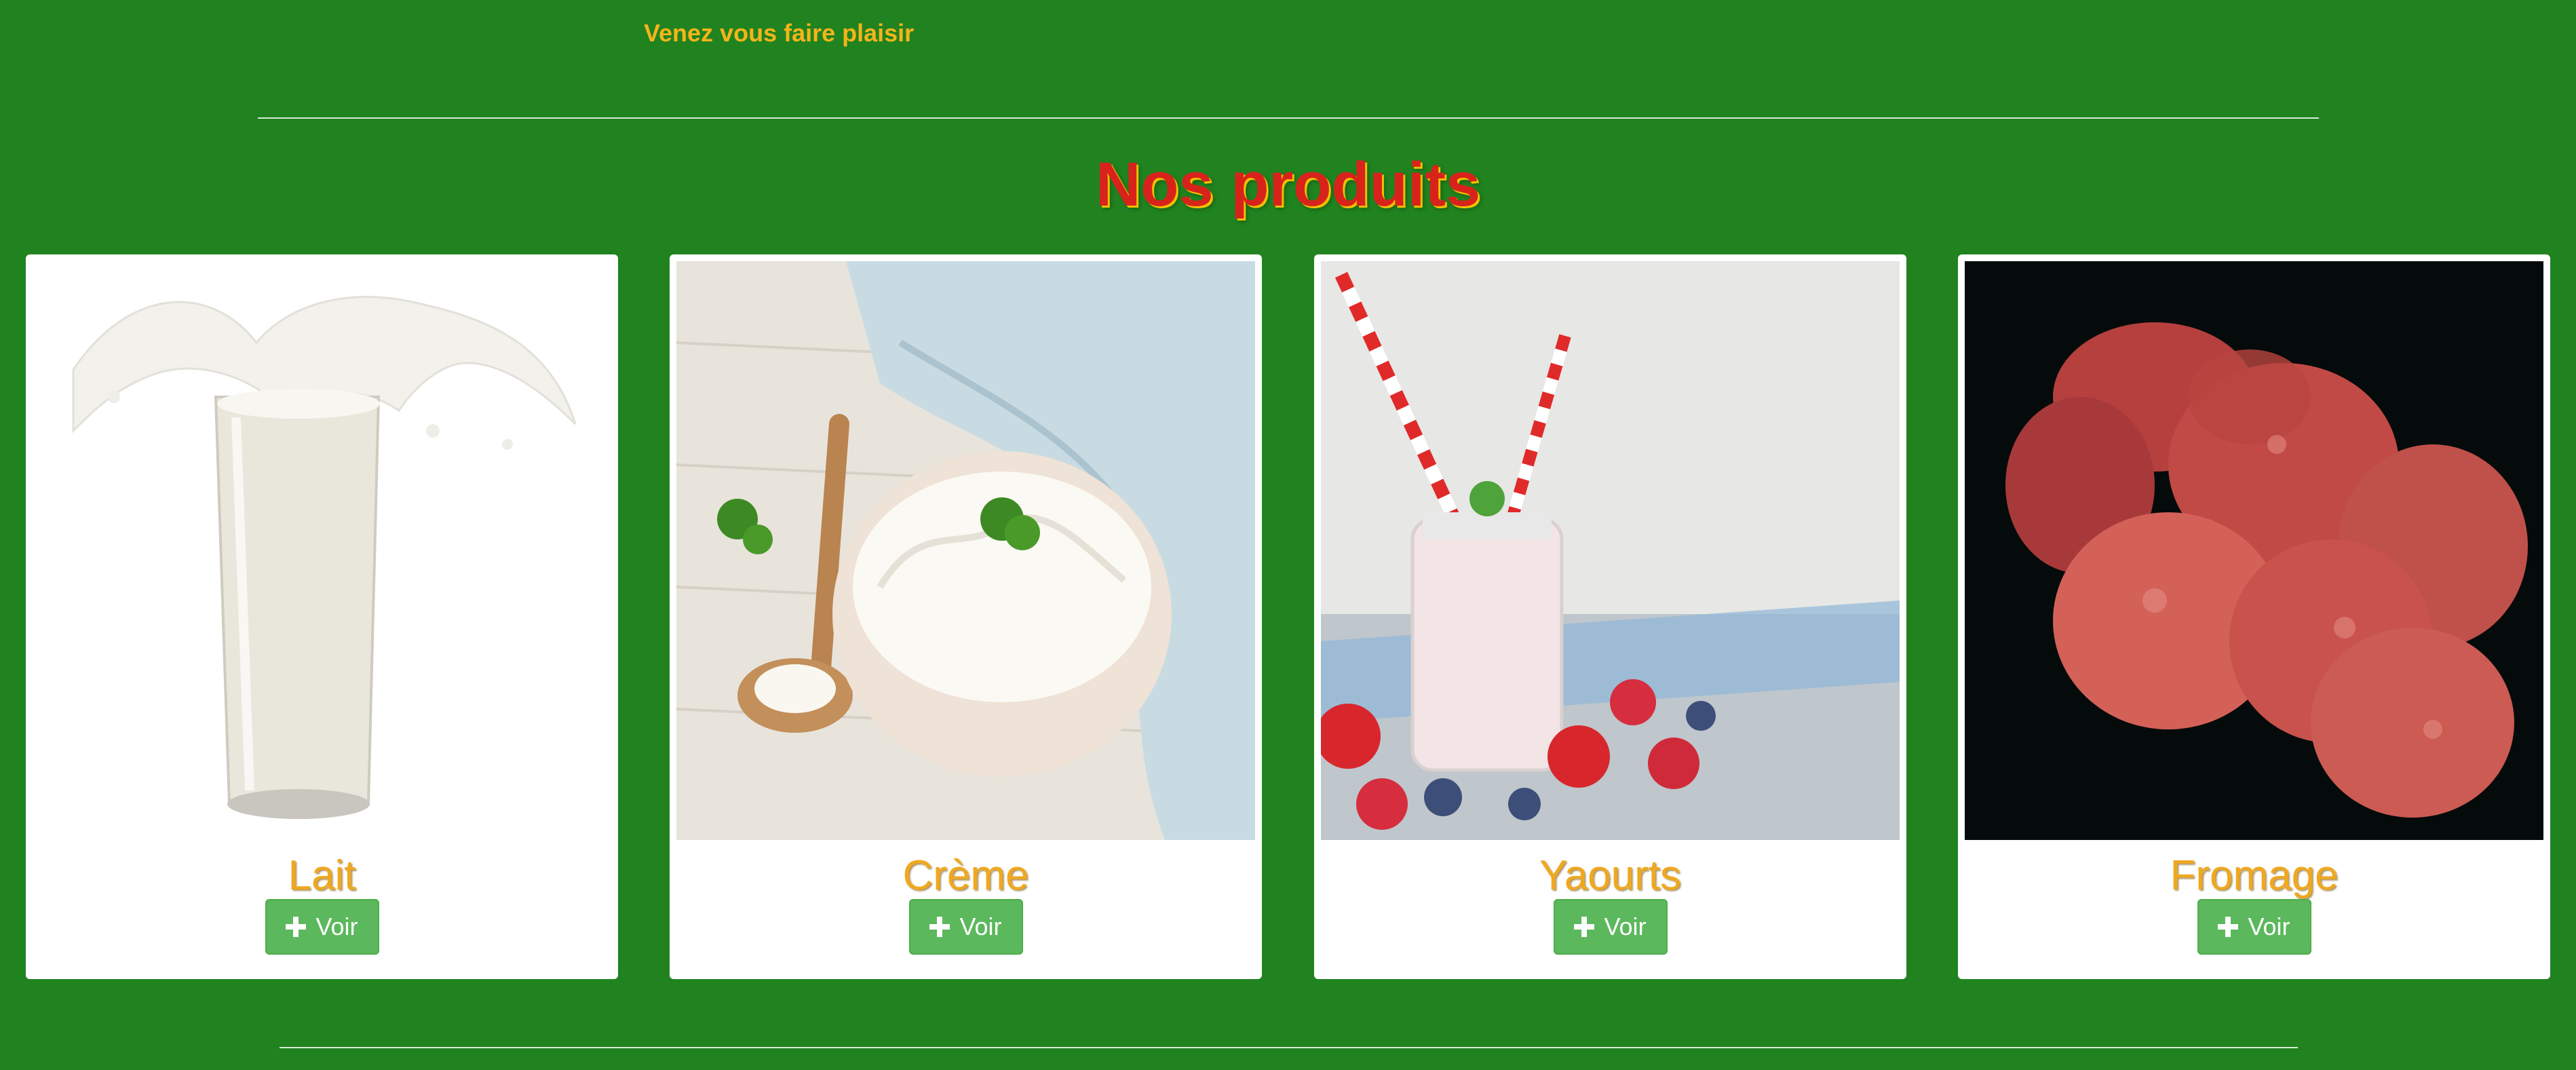 Image resolution: width=2576 pixels, height=1070 pixels. I want to click on product-image-creme, so click(965, 550).